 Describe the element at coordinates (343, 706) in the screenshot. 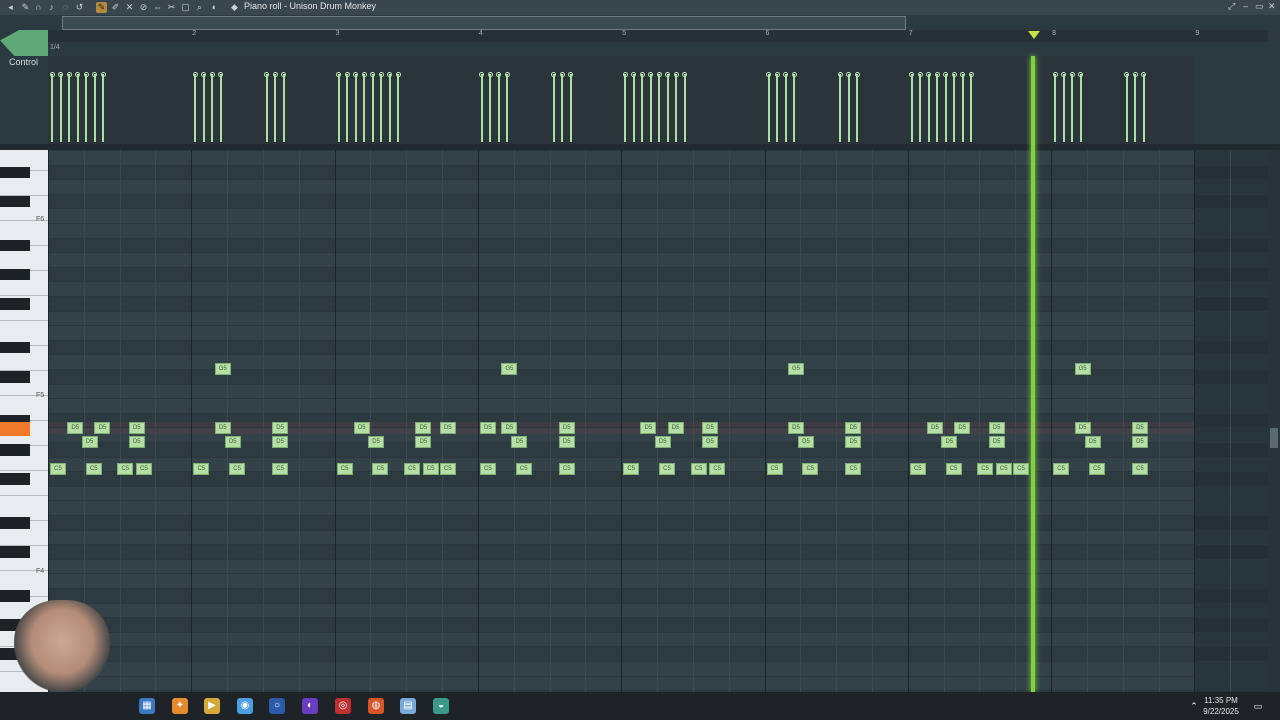

I see `opera-icon: ◎` at that location.